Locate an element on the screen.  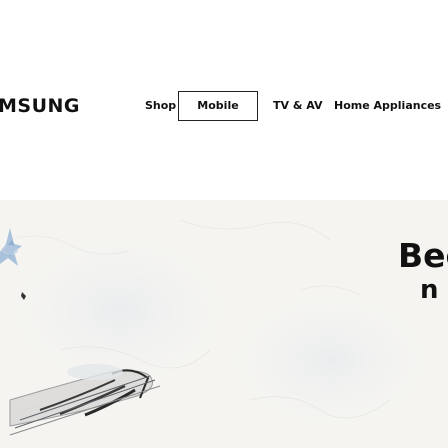
sketch-shape is located at coordinates (85, 402).